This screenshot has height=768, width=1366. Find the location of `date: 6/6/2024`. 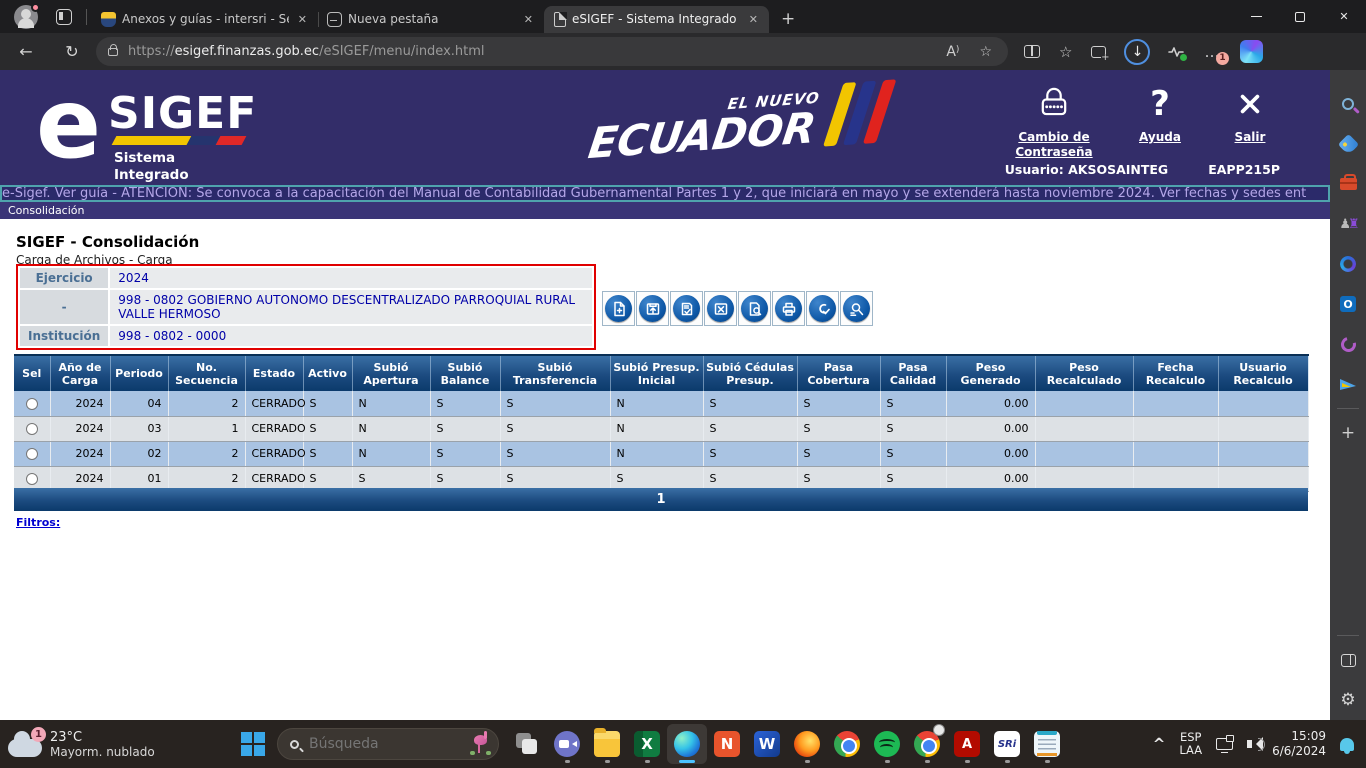

date: 6/6/2024 is located at coordinates (1299, 751).